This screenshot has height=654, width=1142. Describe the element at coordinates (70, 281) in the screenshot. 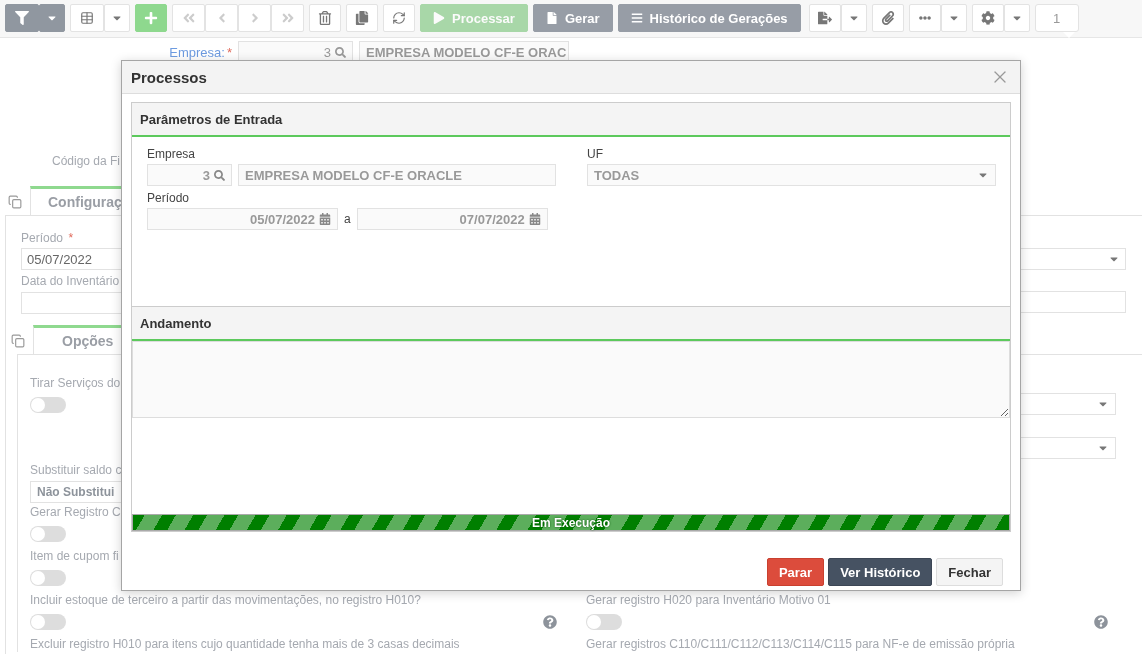

I see `field-label: Data do Inventário` at that location.